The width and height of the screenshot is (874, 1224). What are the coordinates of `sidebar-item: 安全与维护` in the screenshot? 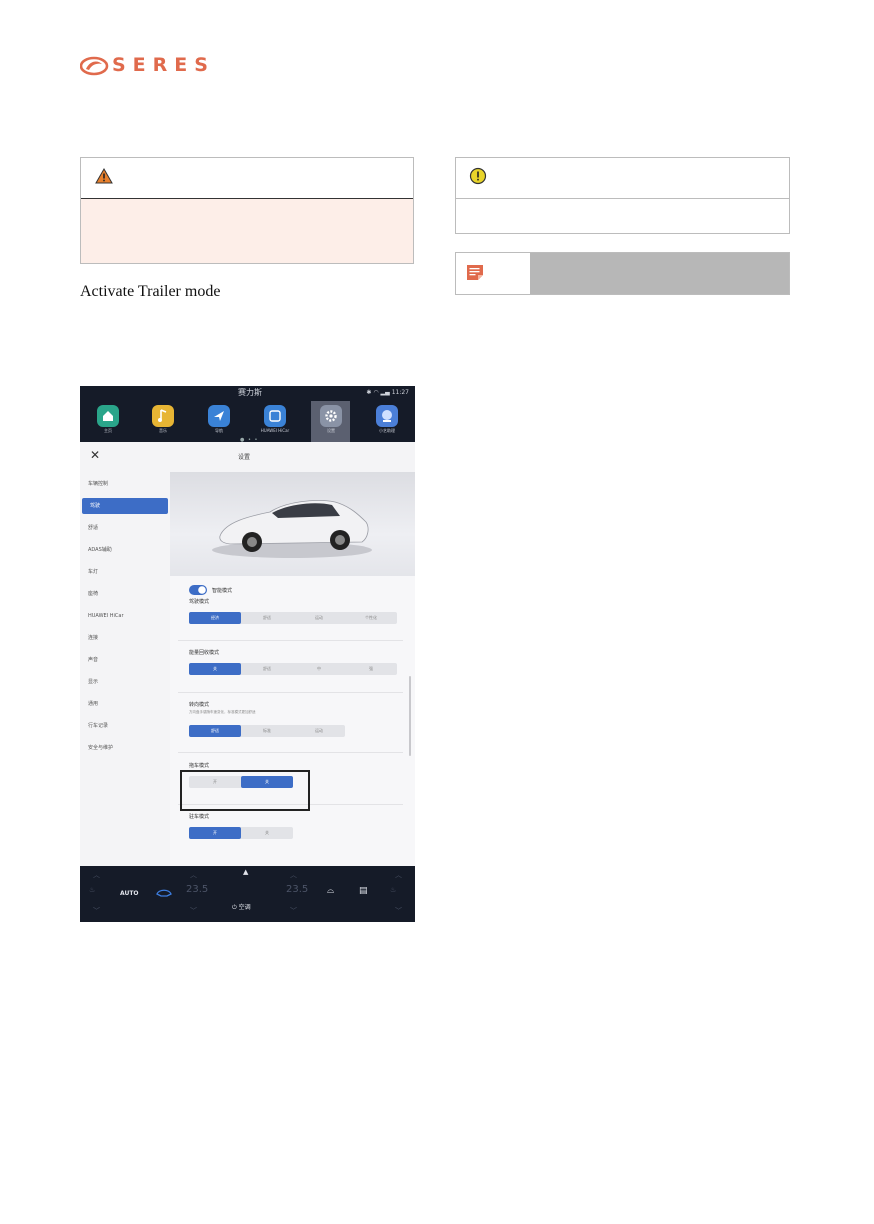 It's located at (124, 748).